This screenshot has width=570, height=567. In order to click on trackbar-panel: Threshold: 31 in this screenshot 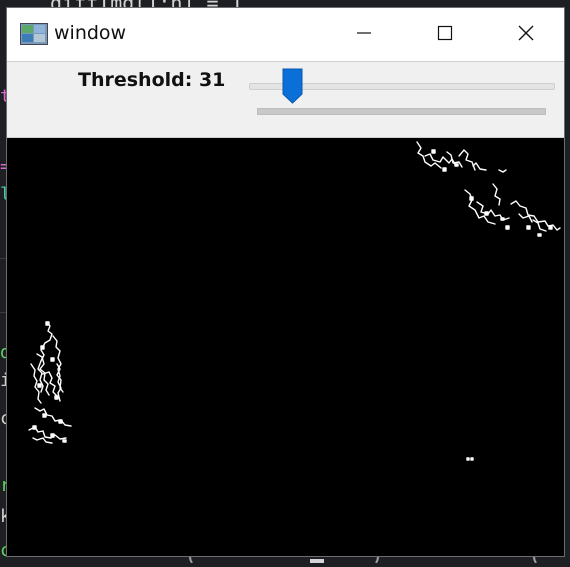, I will do `click(285, 100)`.